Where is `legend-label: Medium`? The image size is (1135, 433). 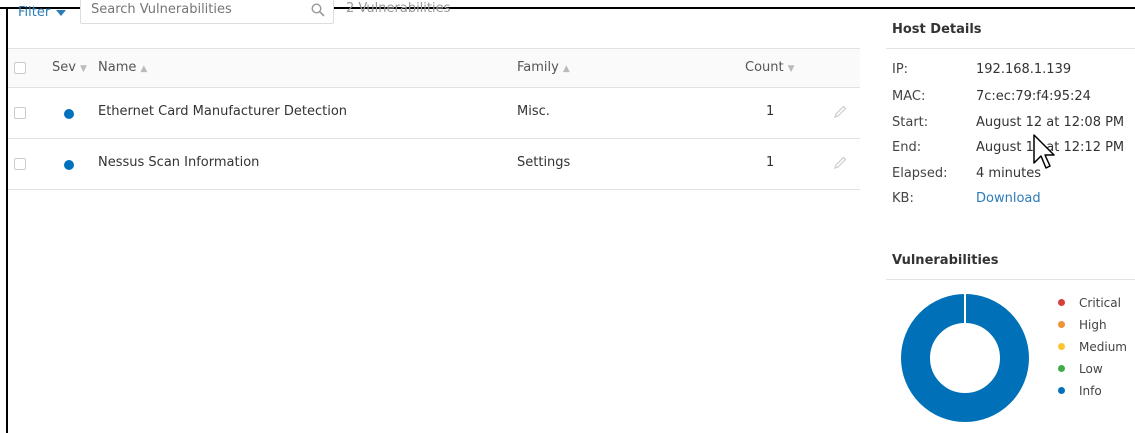 legend-label: Medium is located at coordinates (1103, 347).